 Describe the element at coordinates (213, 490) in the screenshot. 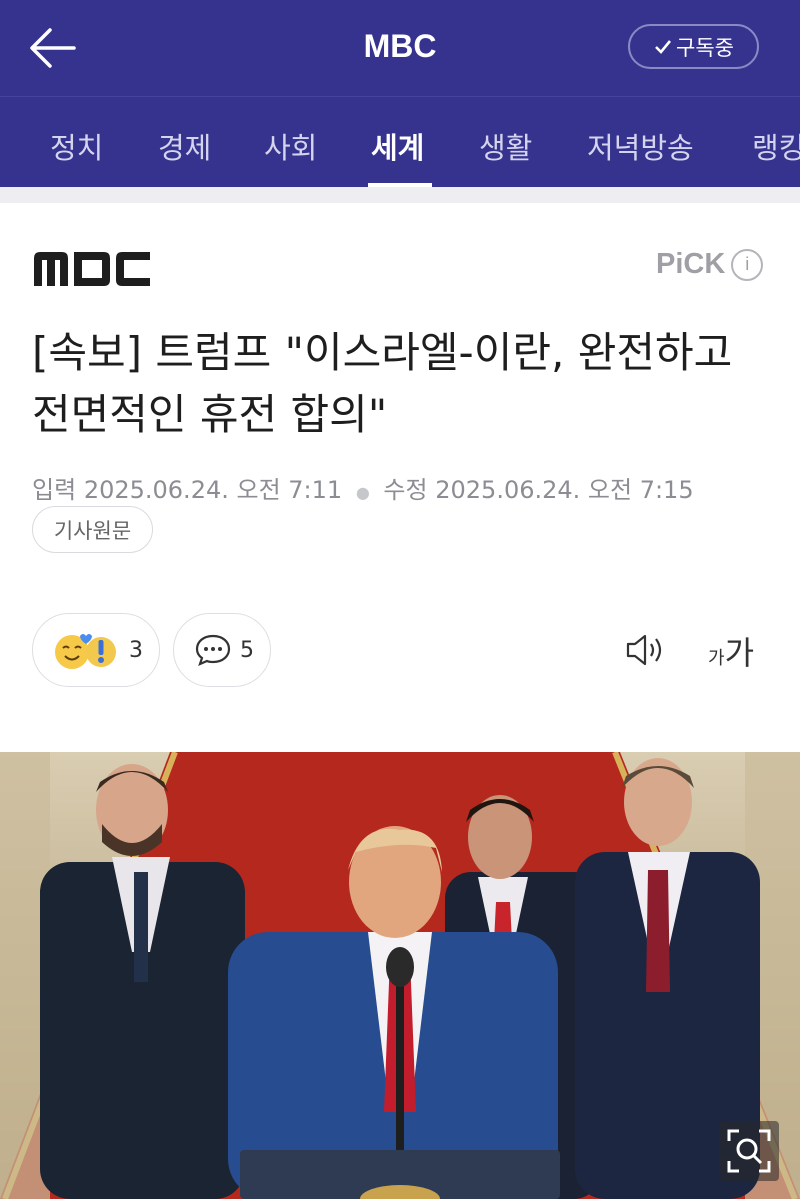

I see `published-date: 2025.06.24. 오전 7:11` at that location.